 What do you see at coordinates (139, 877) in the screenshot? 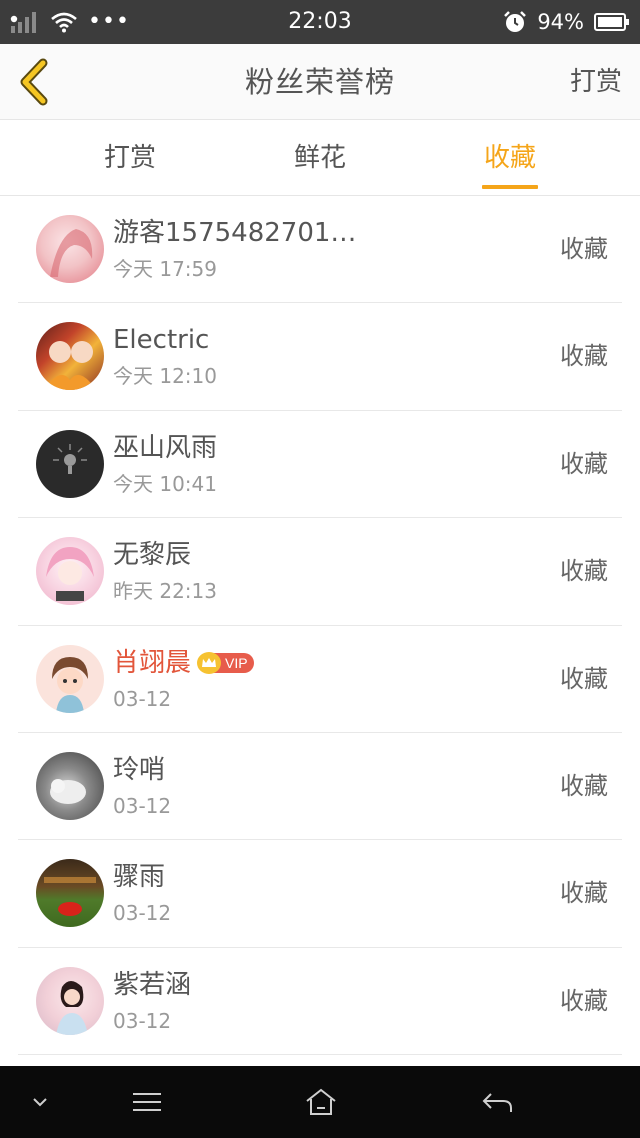
I see `user-name: 骤雨` at bounding box center [139, 877].